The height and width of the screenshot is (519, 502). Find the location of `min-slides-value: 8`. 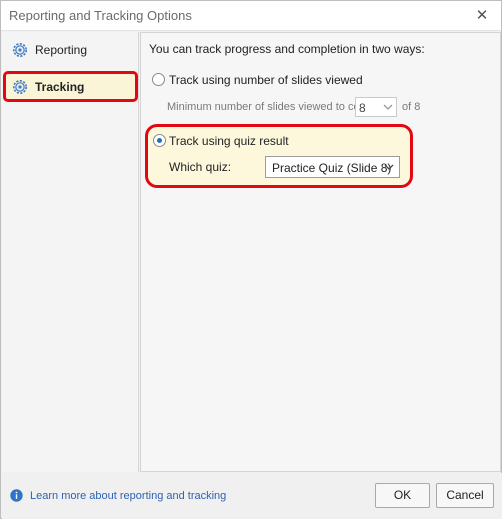

min-slides-value: 8 is located at coordinates (362, 108).